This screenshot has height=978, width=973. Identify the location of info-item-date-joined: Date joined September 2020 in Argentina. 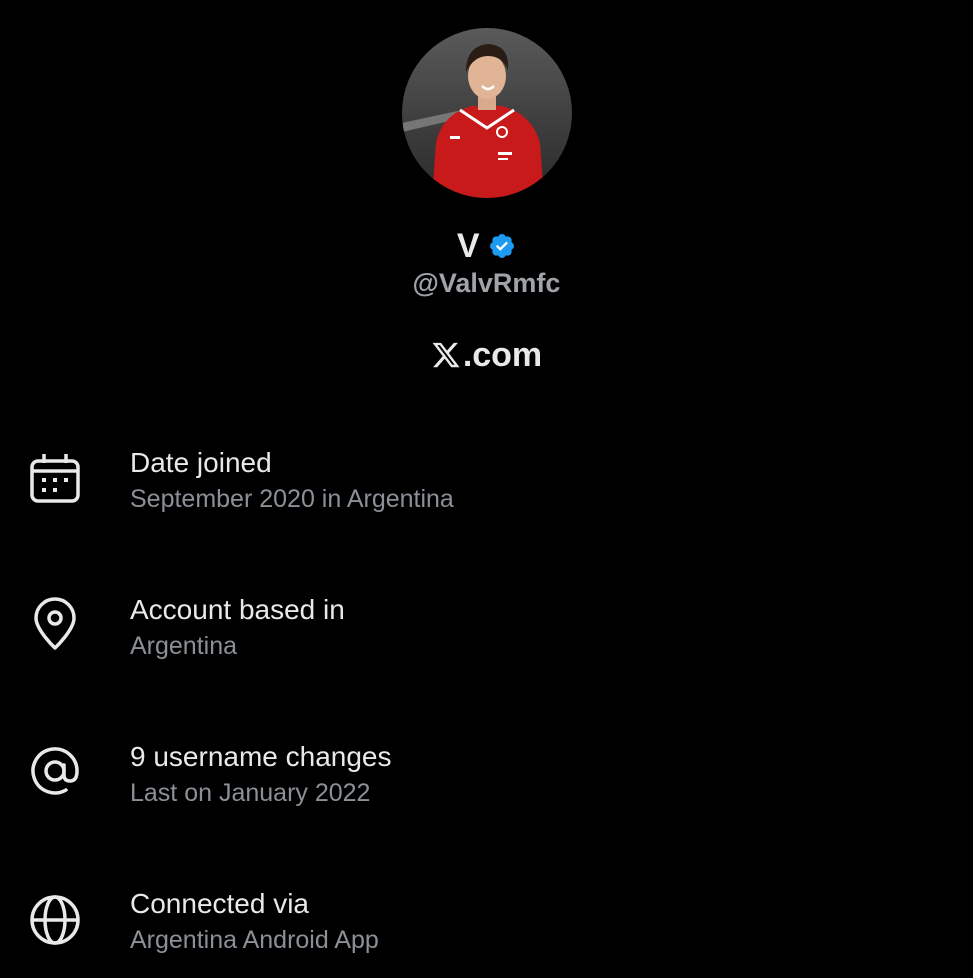
(486, 492).